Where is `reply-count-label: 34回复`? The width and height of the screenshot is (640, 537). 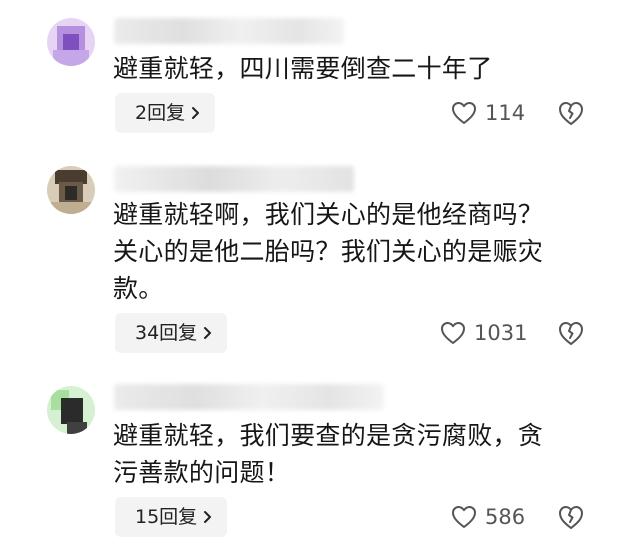 reply-count-label: 34回复 is located at coordinates (166, 333).